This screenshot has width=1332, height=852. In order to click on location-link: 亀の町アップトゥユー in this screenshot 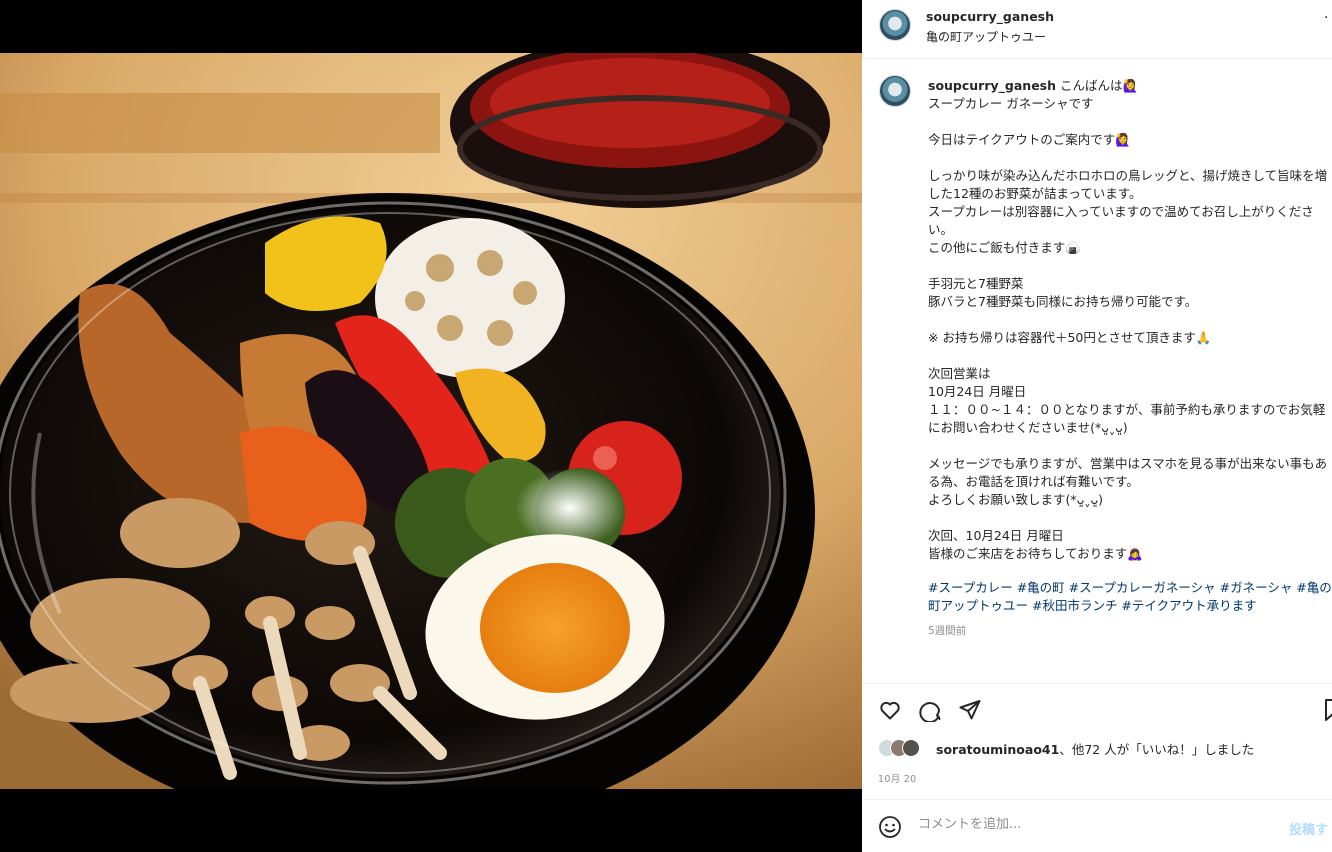, I will do `click(986, 36)`.